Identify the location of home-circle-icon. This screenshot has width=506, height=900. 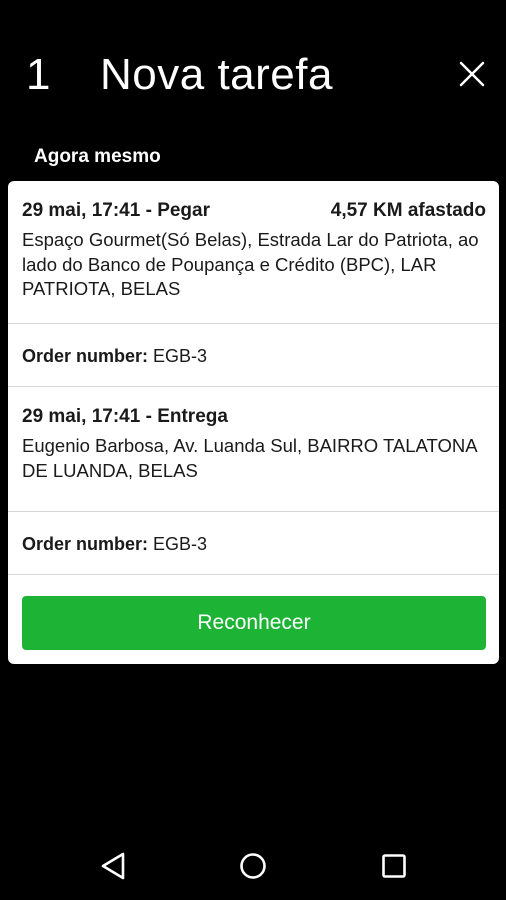
(253, 866).